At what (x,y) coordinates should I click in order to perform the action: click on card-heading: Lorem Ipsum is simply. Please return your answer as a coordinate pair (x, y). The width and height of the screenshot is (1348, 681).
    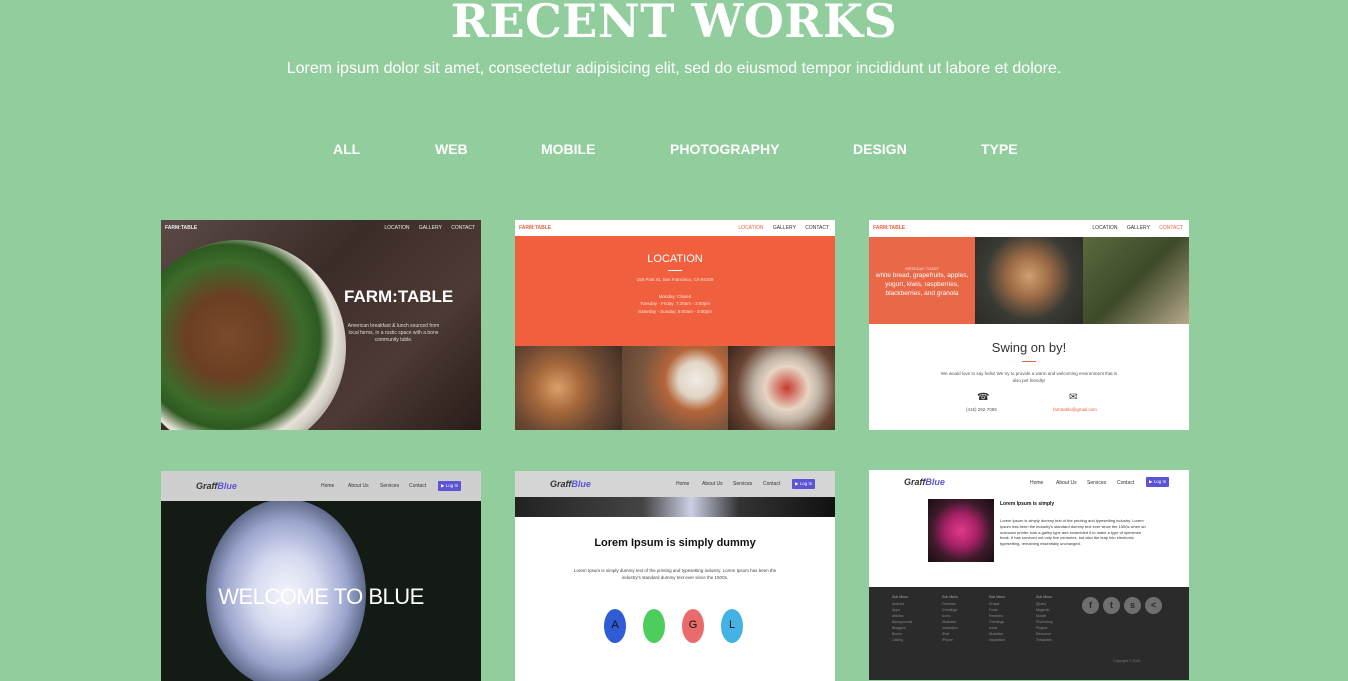
    Looking at the image, I should click on (1027, 504).